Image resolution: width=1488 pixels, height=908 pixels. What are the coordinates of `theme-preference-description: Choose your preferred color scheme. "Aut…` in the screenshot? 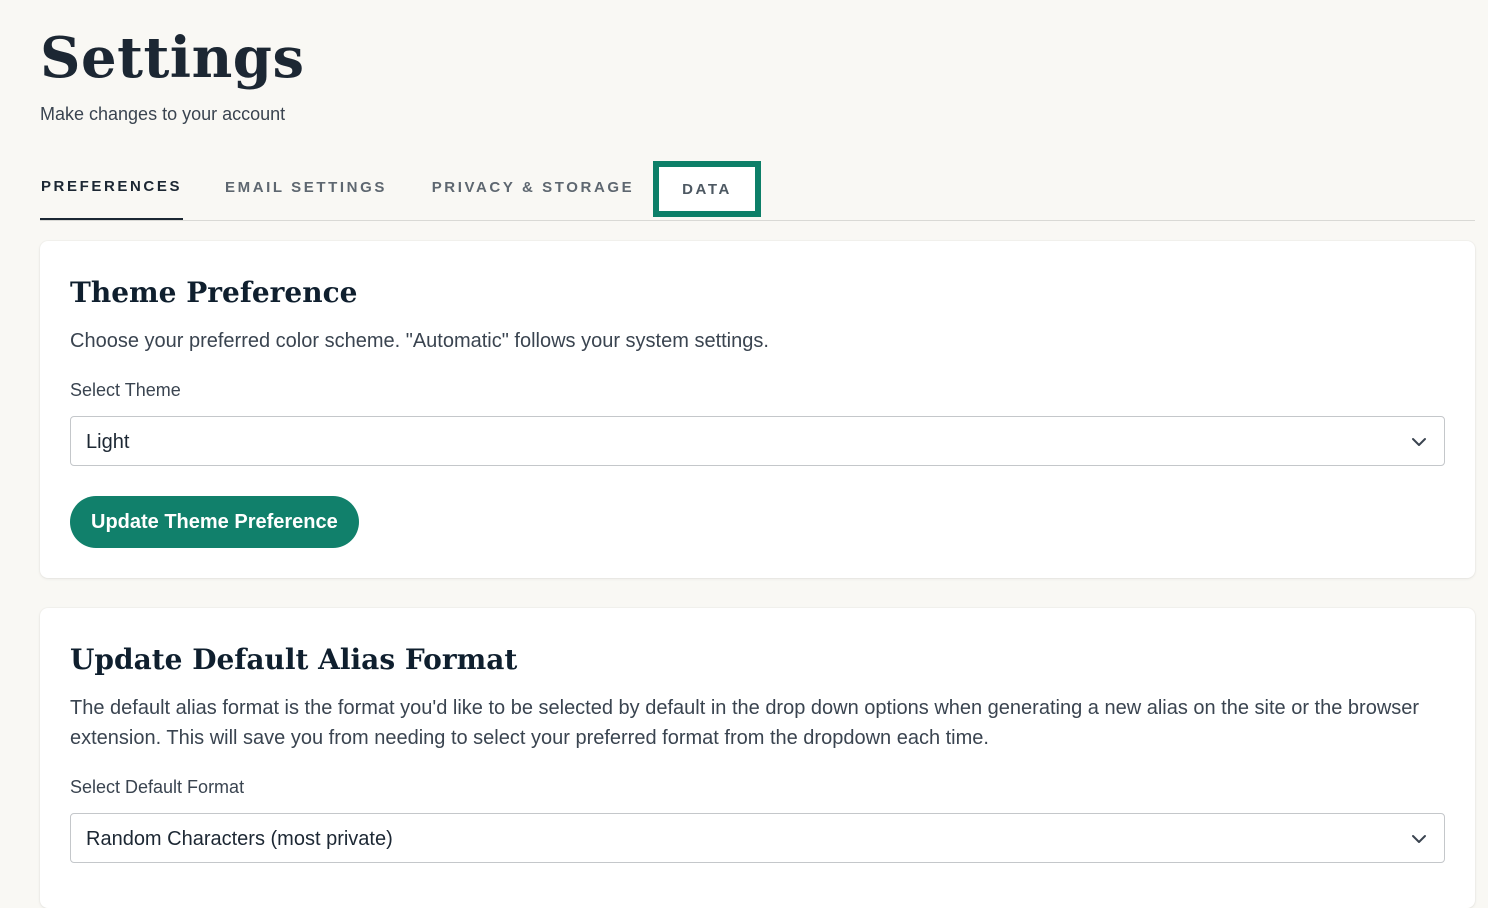 It's located at (419, 341).